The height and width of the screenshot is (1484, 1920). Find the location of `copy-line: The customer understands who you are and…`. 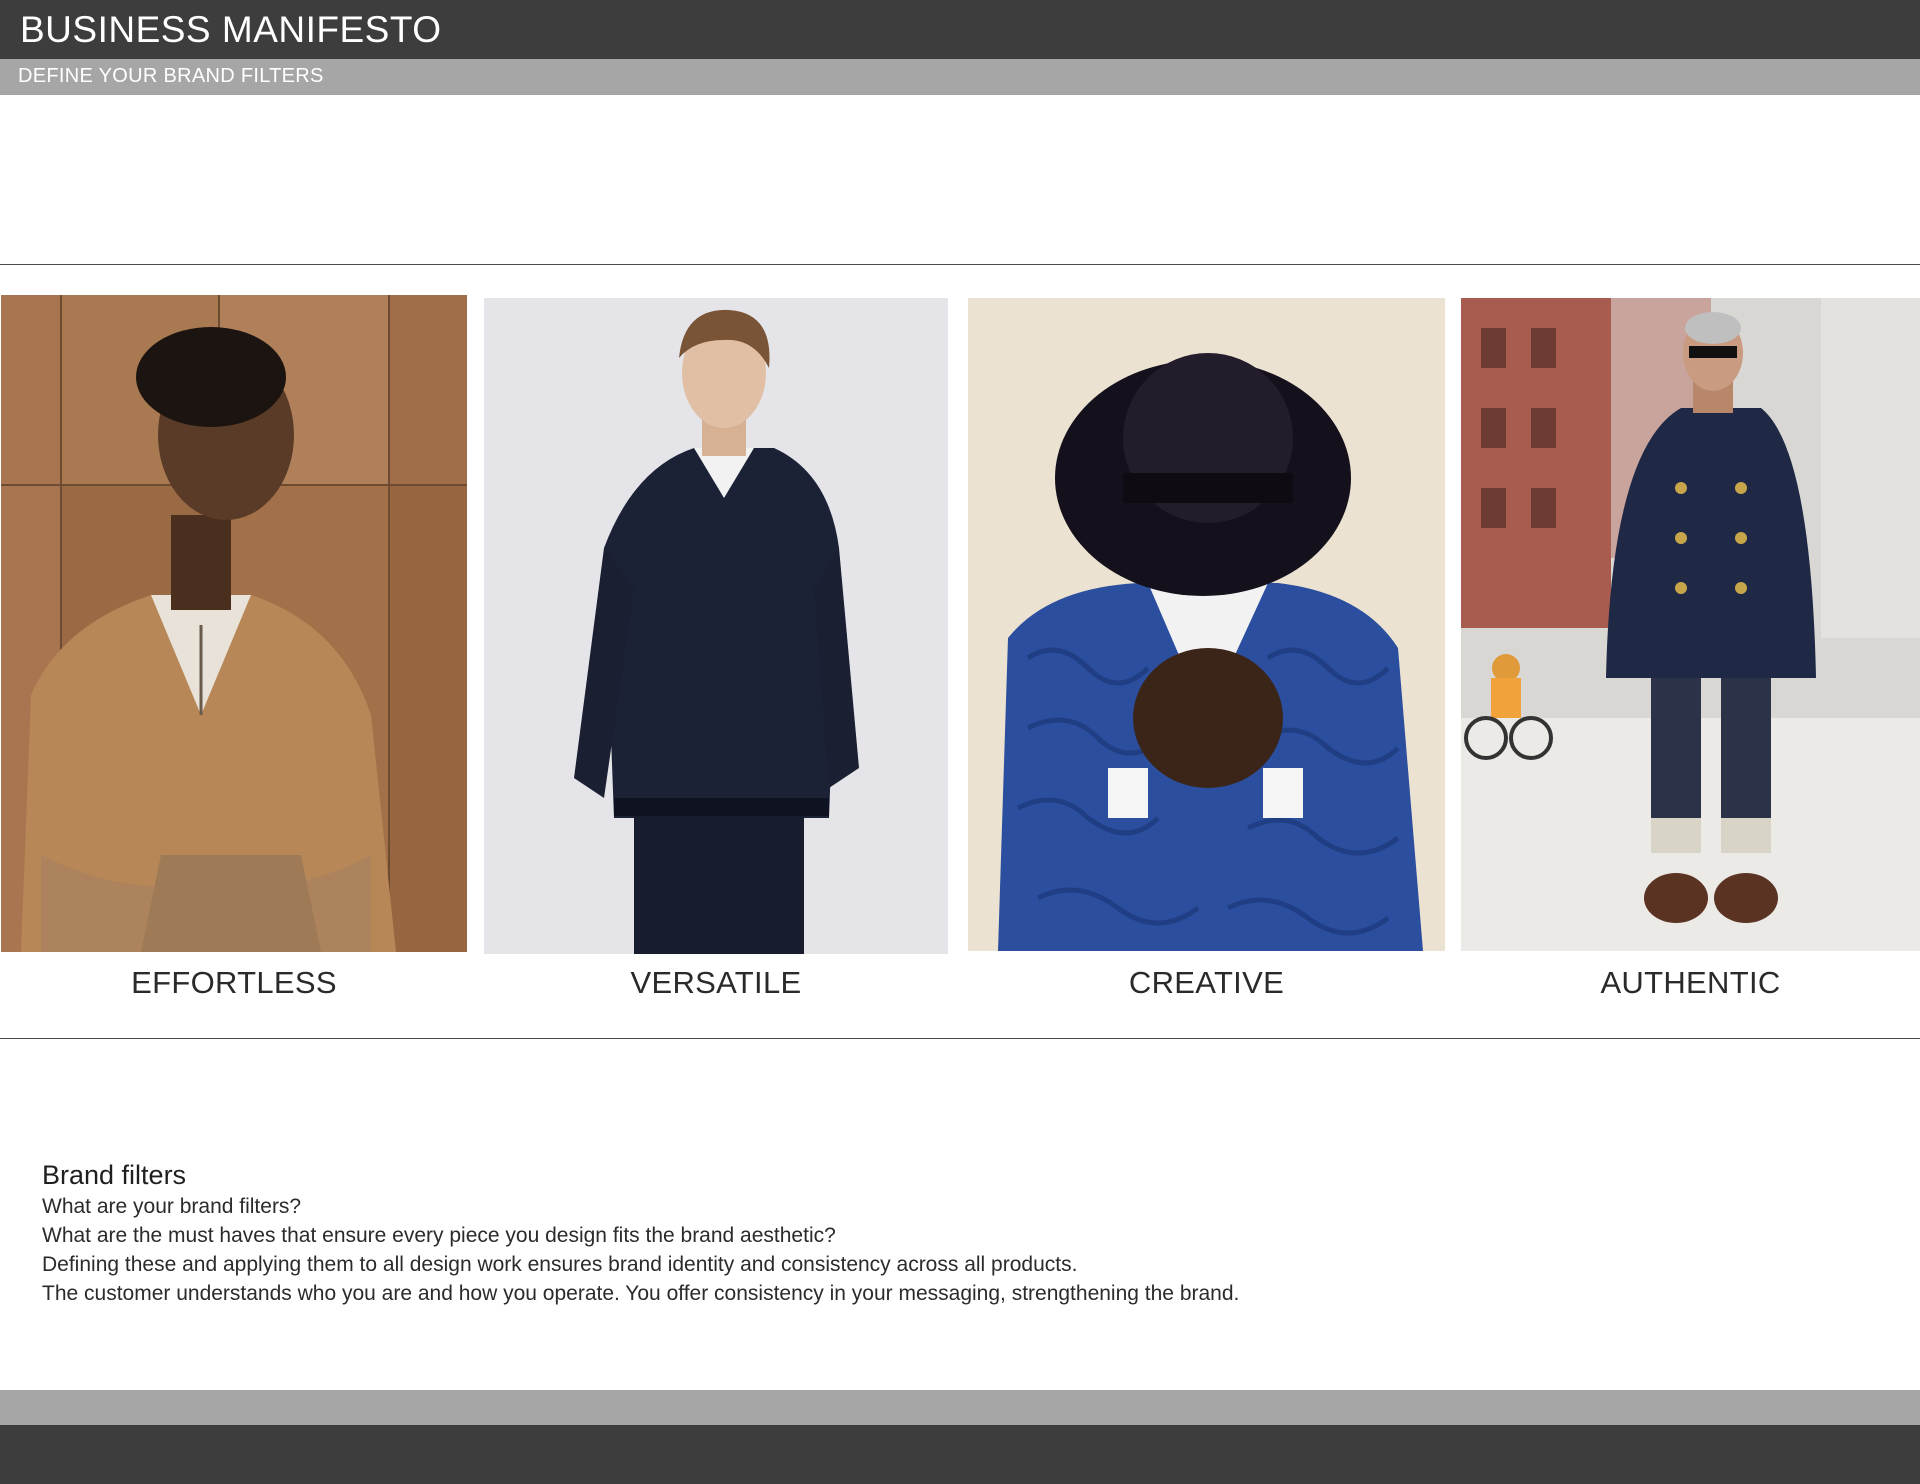

copy-line: The customer understands who you are and… is located at coordinates (641, 1293).